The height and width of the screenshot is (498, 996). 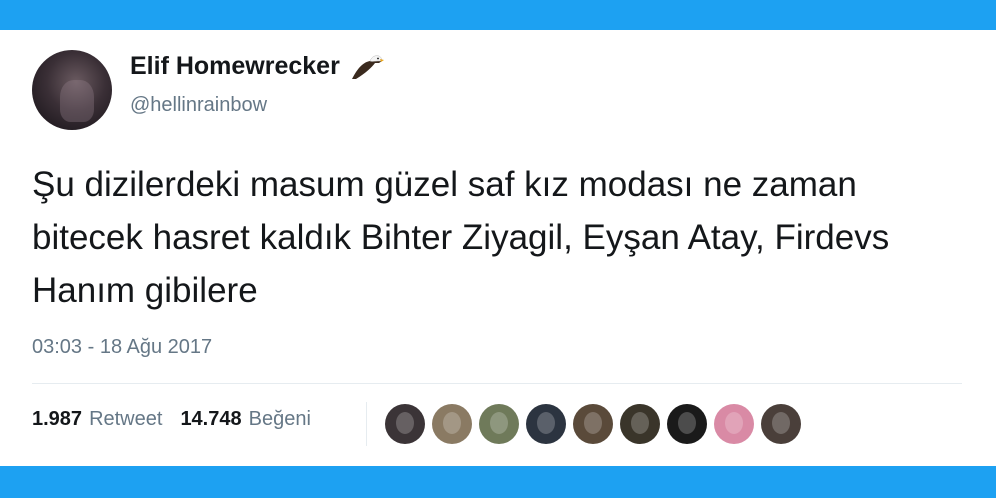 I want to click on author-row: Elif Homewrecker, so click(x=257, y=66).